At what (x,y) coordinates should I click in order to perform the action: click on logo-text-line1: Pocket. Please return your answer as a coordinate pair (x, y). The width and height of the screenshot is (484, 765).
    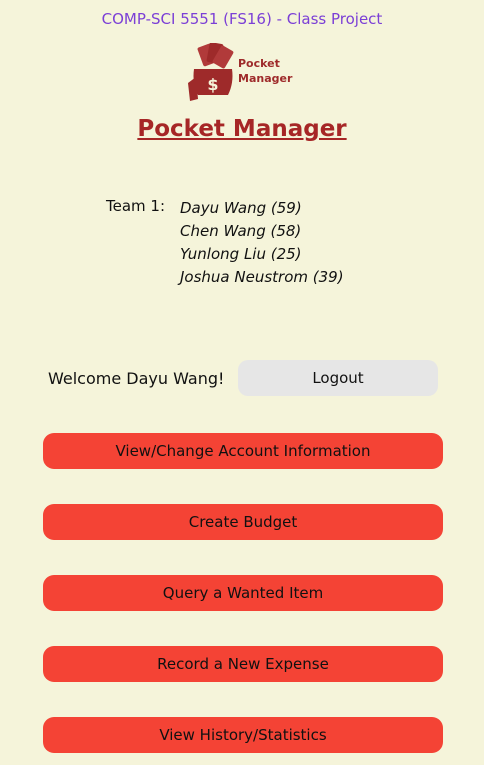
    Looking at the image, I should click on (259, 63).